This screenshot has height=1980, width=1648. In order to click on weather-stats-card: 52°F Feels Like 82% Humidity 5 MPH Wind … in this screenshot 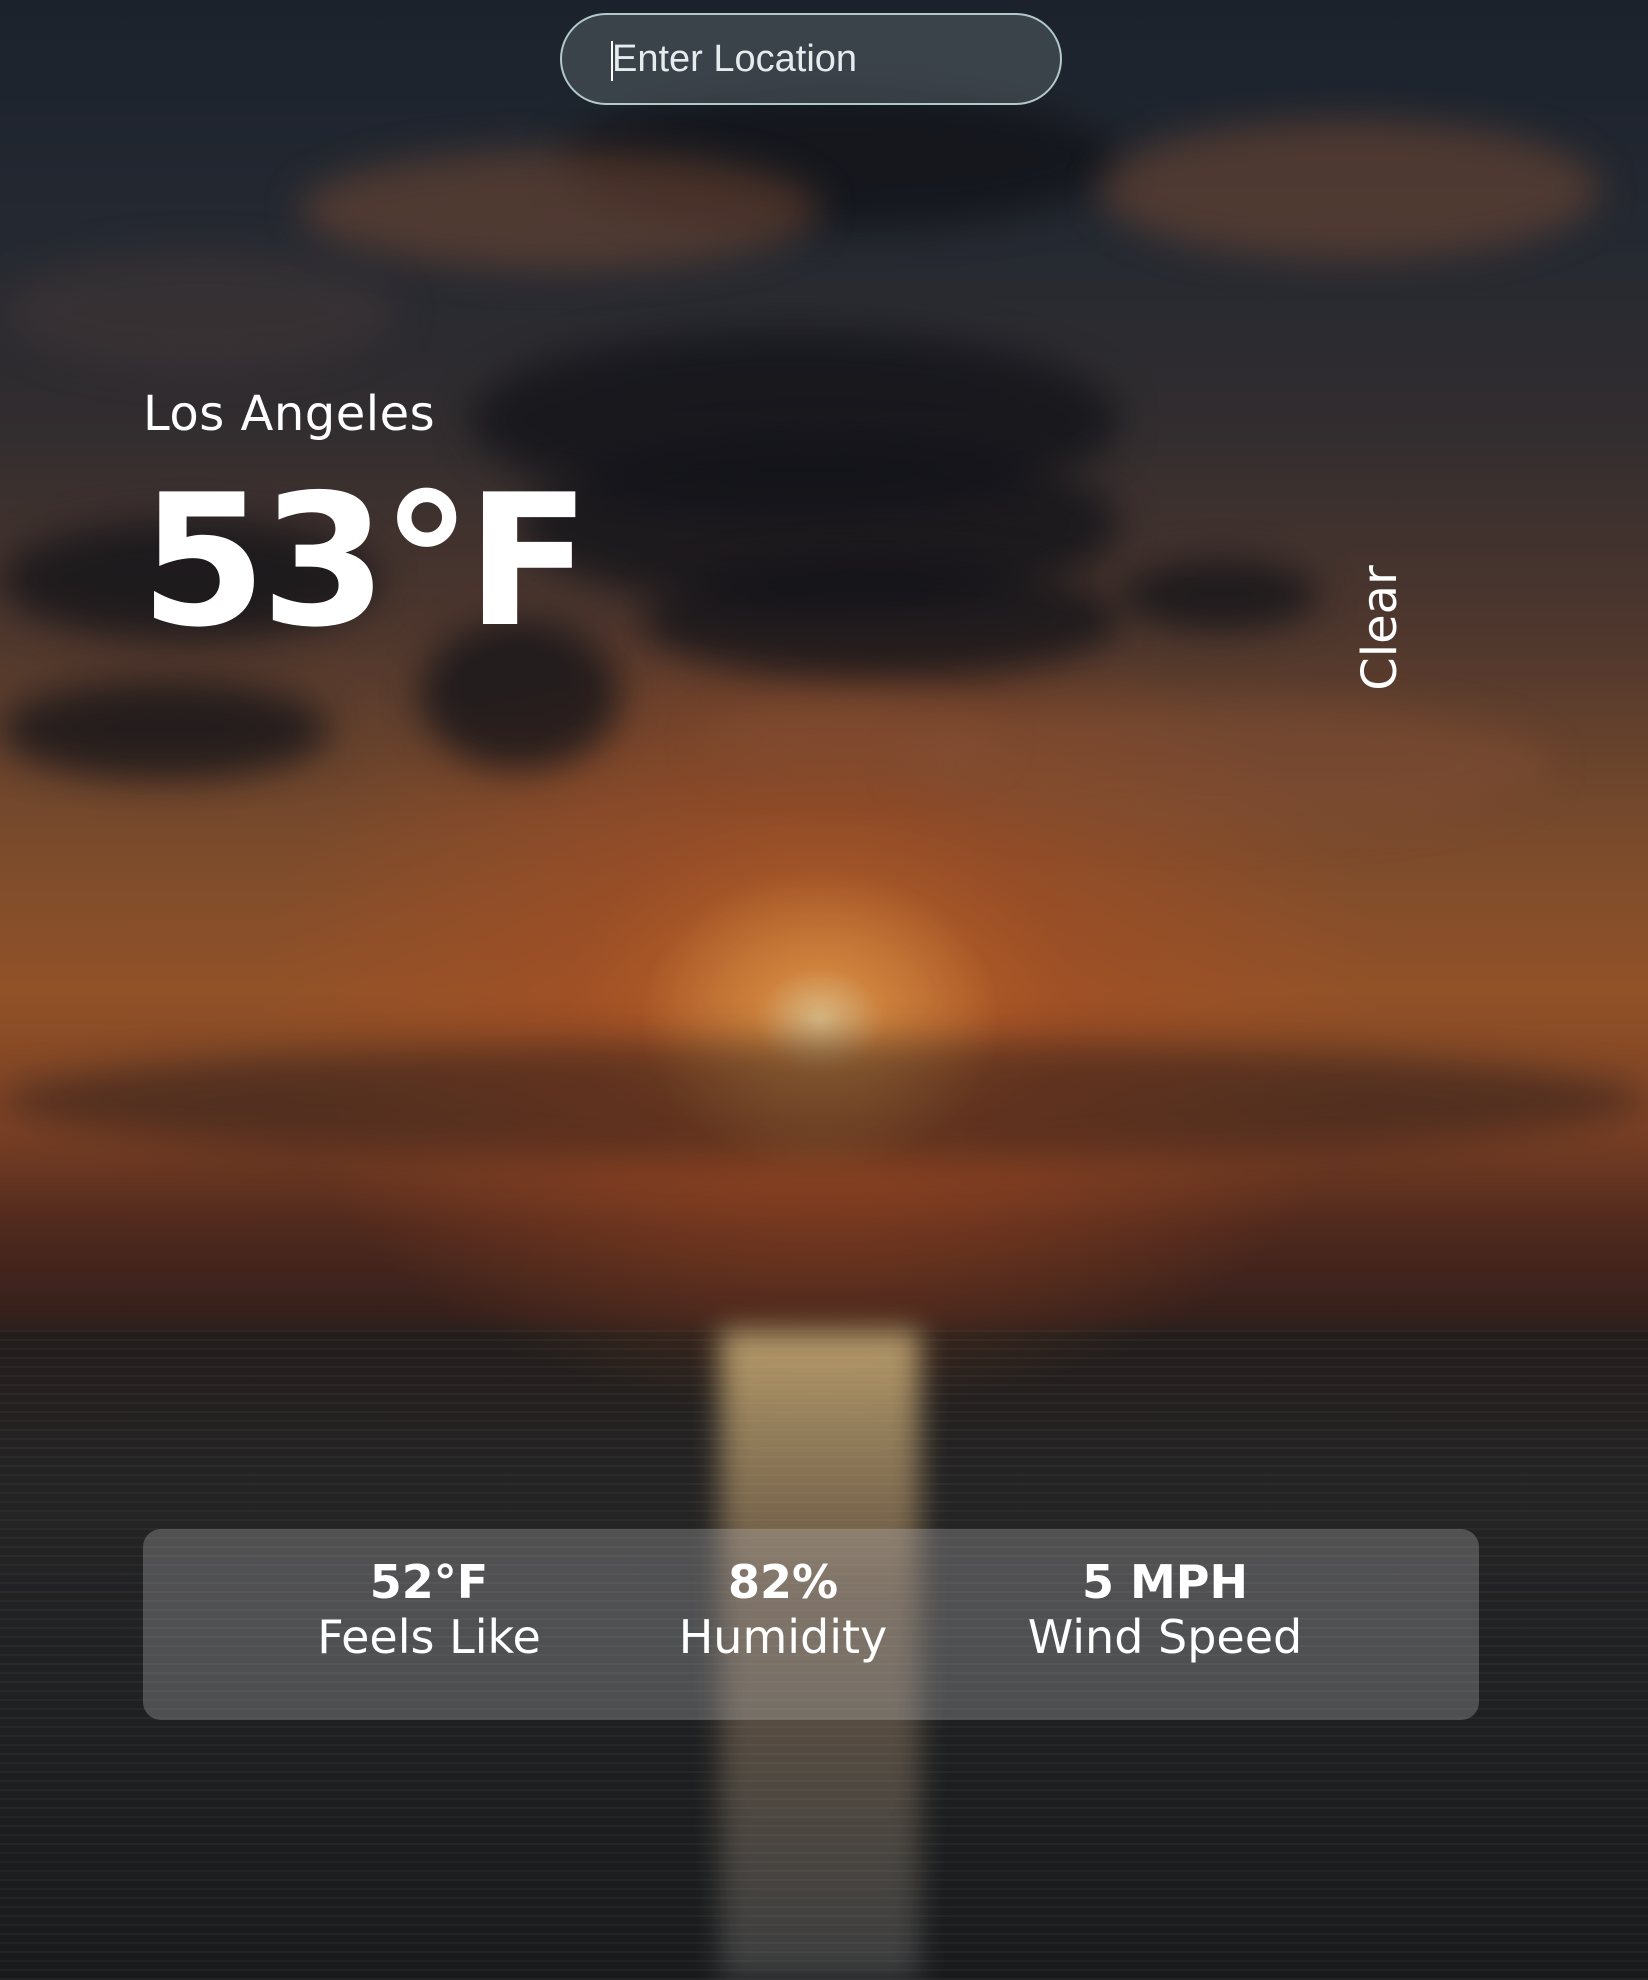, I will do `click(811, 1624)`.